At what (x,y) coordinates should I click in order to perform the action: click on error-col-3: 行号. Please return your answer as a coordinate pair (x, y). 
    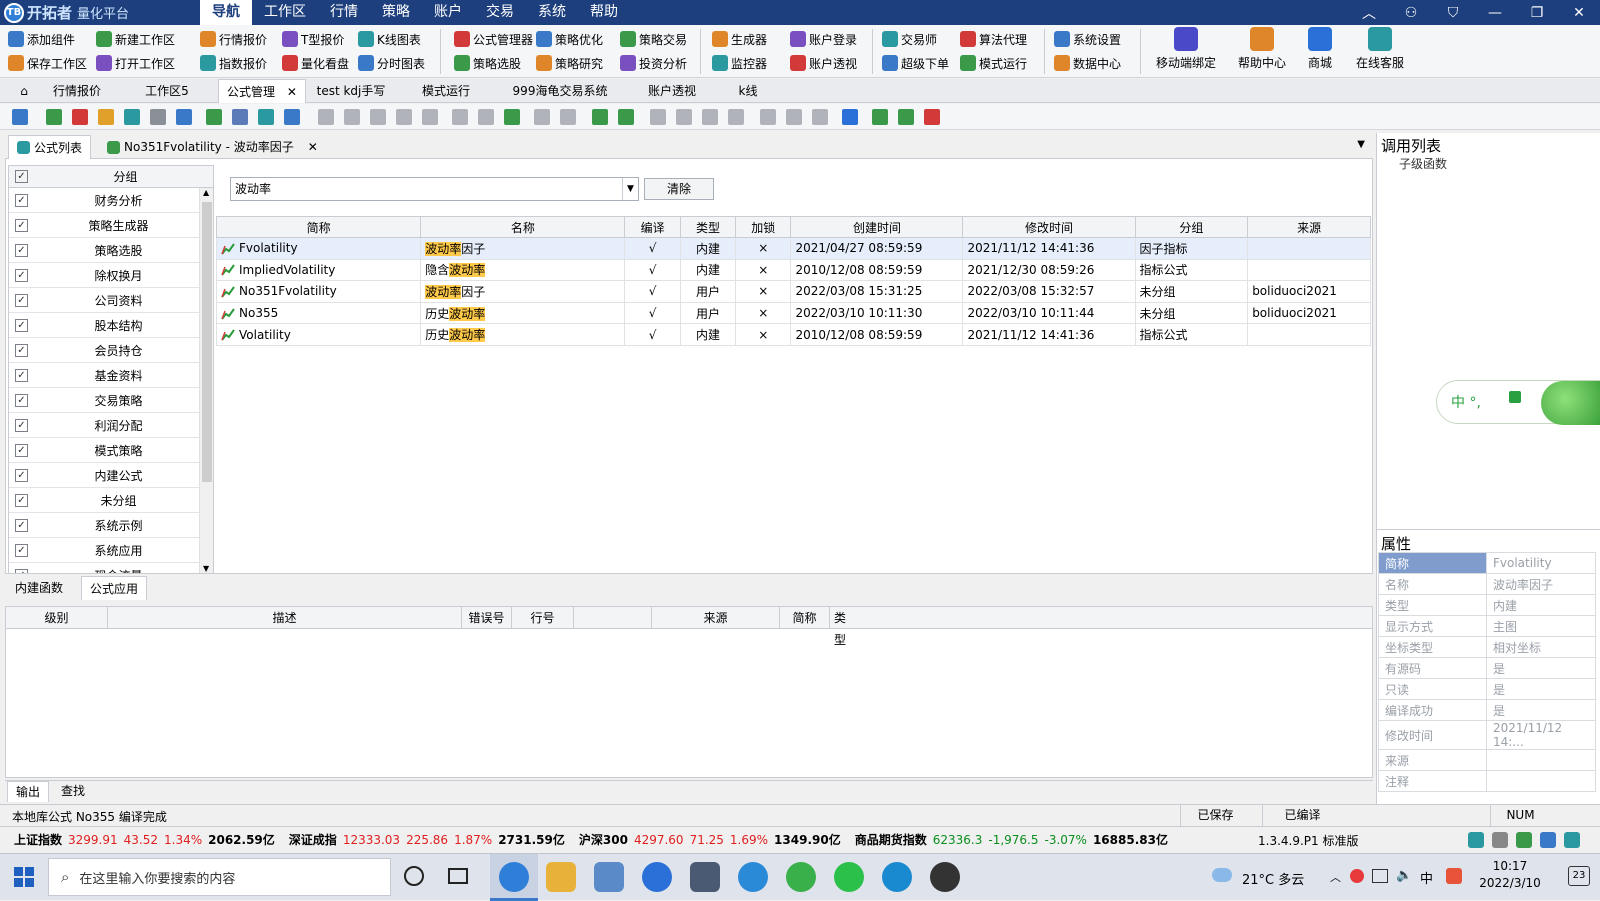
    Looking at the image, I should click on (543, 618).